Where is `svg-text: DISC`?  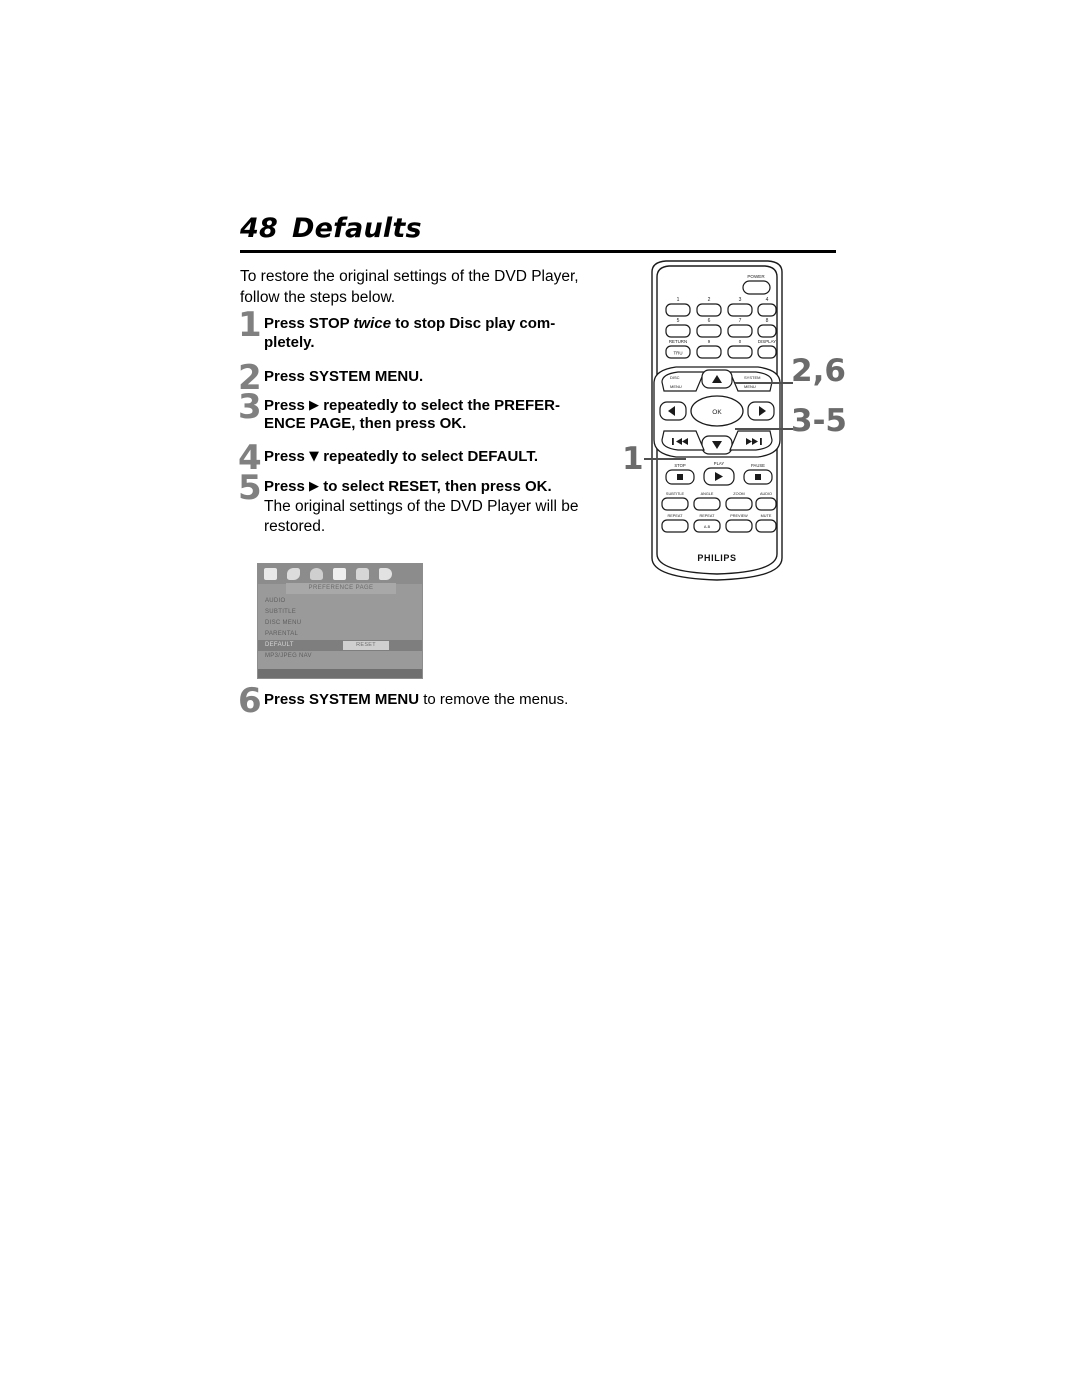
svg-text: DISC is located at coordinates (675, 377).